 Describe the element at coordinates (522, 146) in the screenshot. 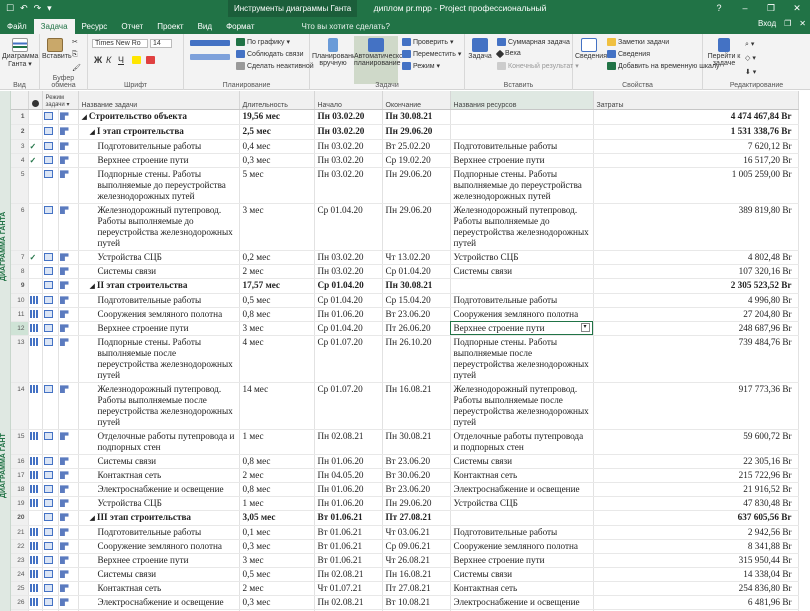

I see `resource-names-cell: Подготовительные работы` at that location.